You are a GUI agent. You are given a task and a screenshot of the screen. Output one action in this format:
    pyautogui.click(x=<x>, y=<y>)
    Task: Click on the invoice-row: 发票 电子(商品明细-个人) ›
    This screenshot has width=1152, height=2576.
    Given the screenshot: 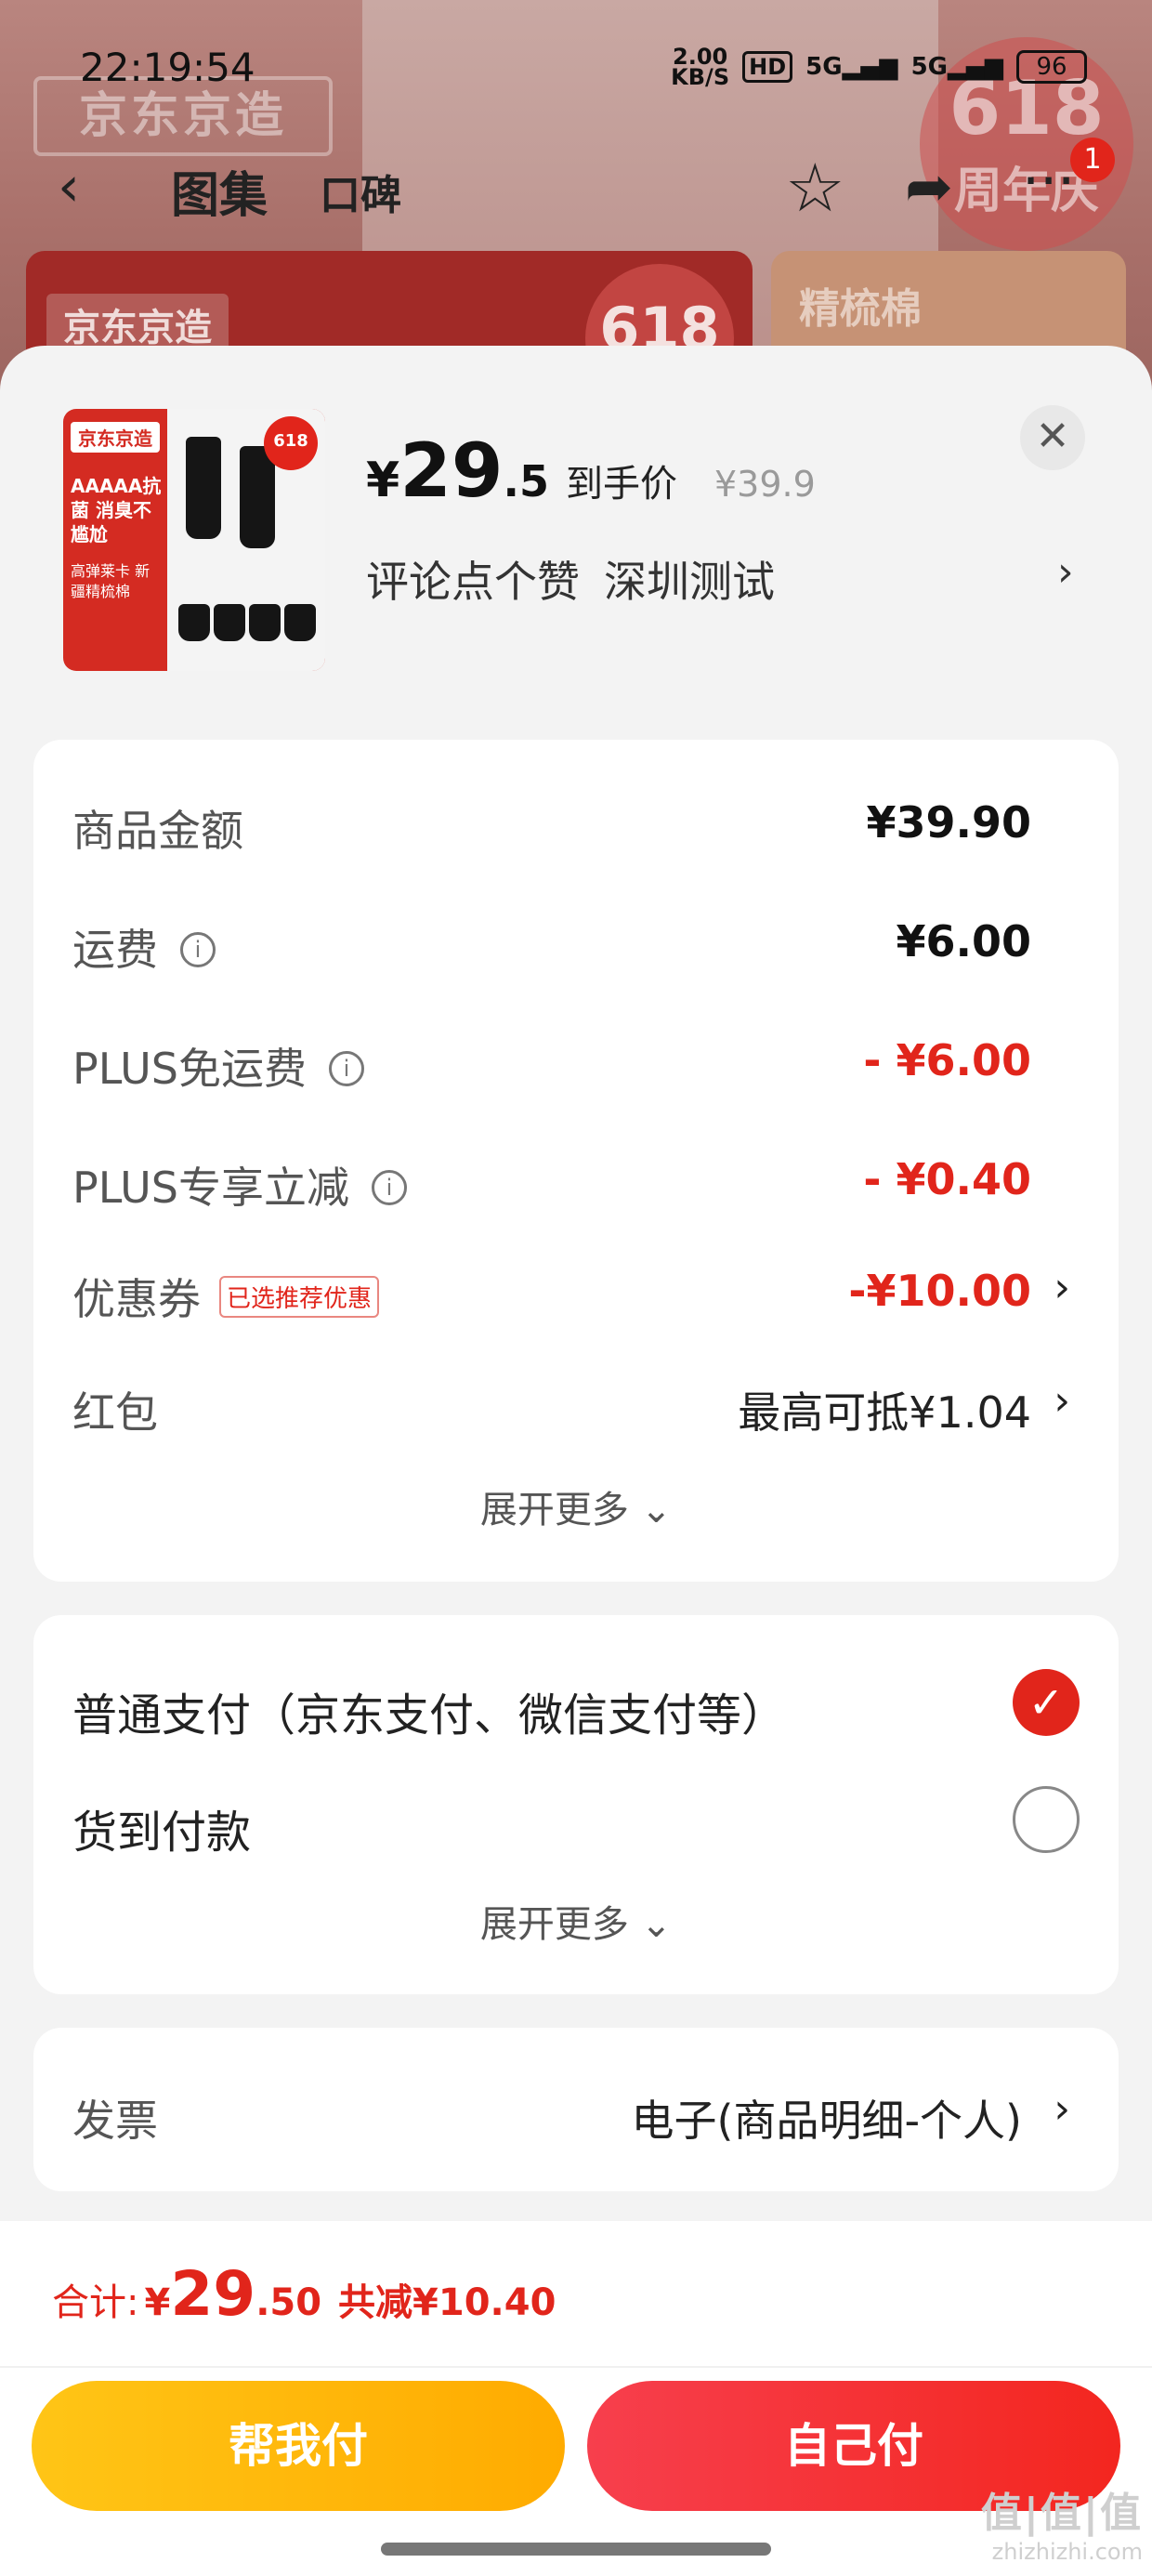 What is the action you would take?
    pyautogui.click(x=576, y=2110)
    